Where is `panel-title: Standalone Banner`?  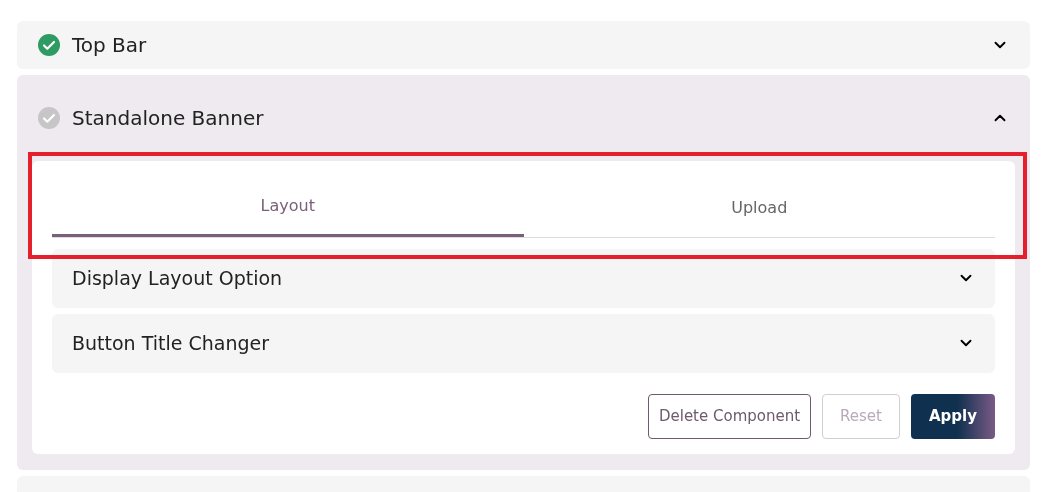 panel-title: Standalone Banner is located at coordinates (168, 118).